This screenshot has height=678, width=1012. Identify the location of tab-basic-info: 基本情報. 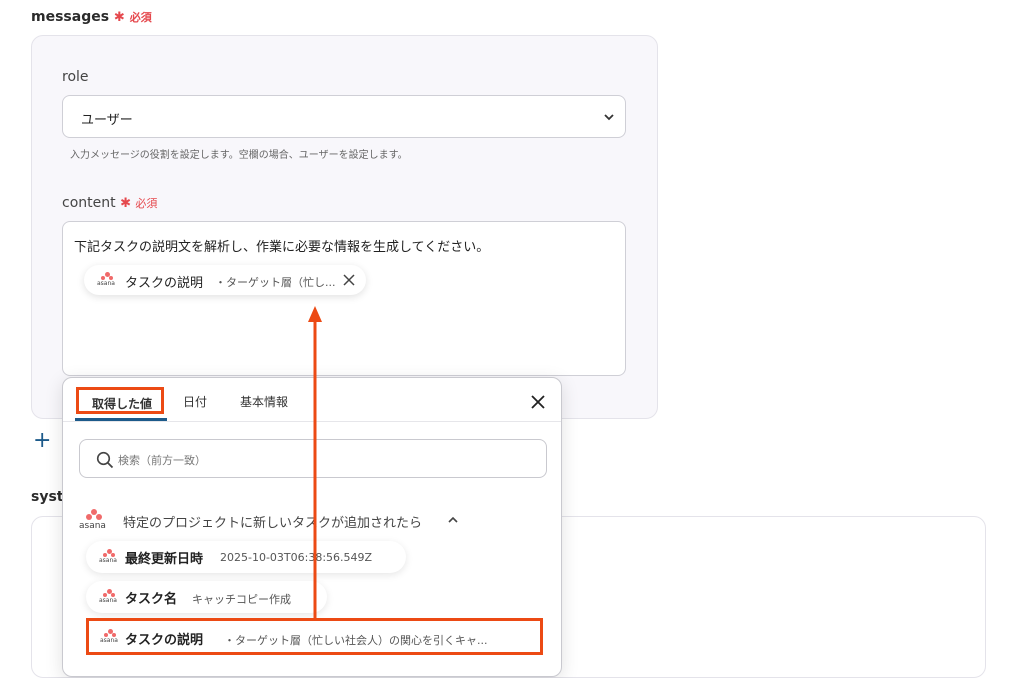
(264, 401).